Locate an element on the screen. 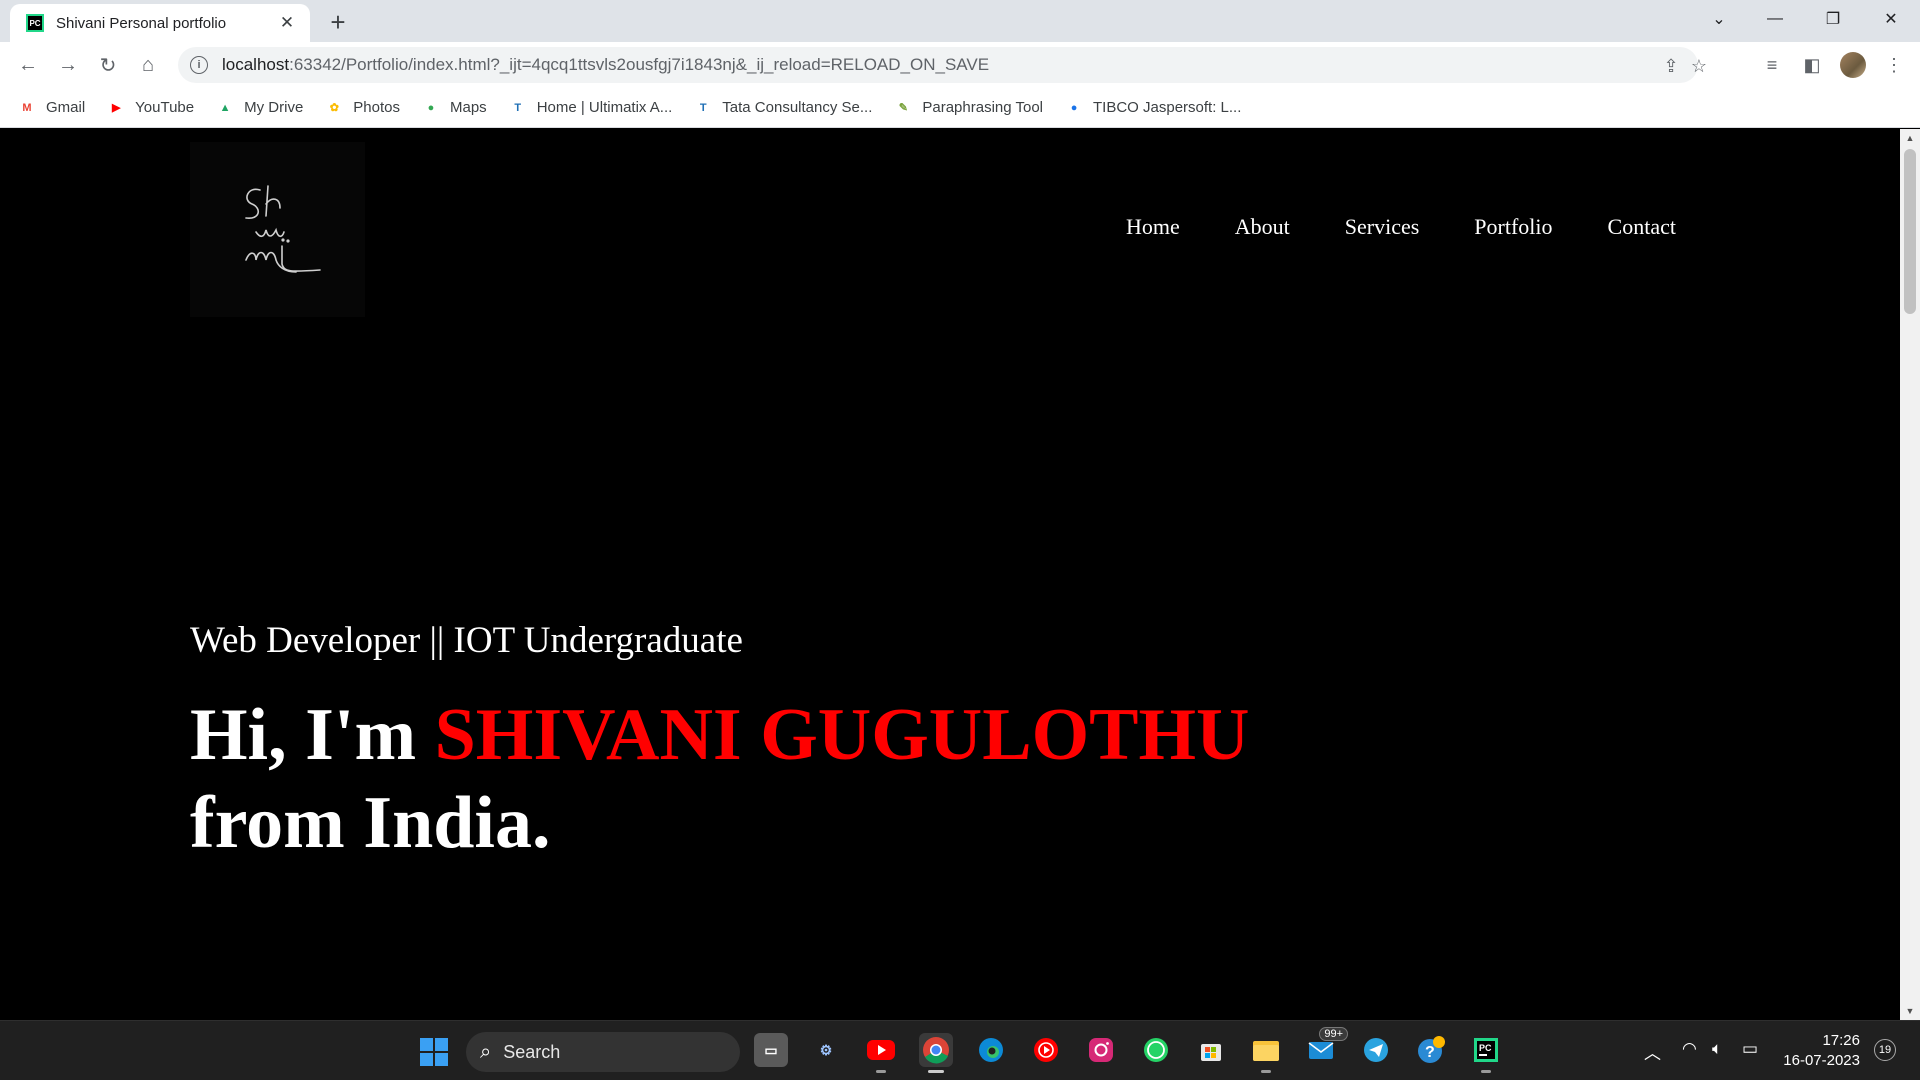 The image size is (1920, 1080). search-icon: ⌕ is located at coordinates (486, 1051).